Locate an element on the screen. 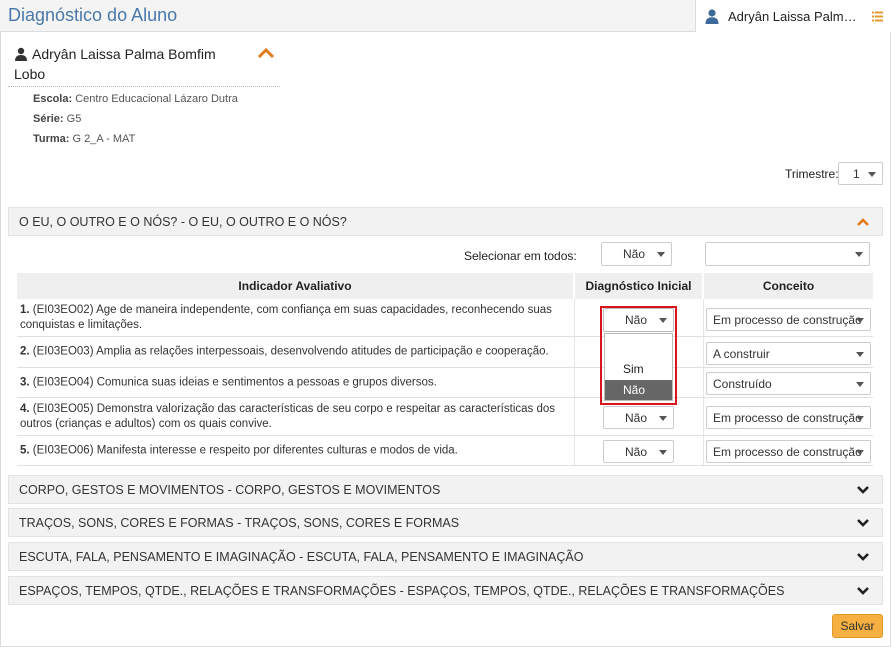 The height and width of the screenshot is (647, 891). select-all-conceito is located at coordinates (787, 254).